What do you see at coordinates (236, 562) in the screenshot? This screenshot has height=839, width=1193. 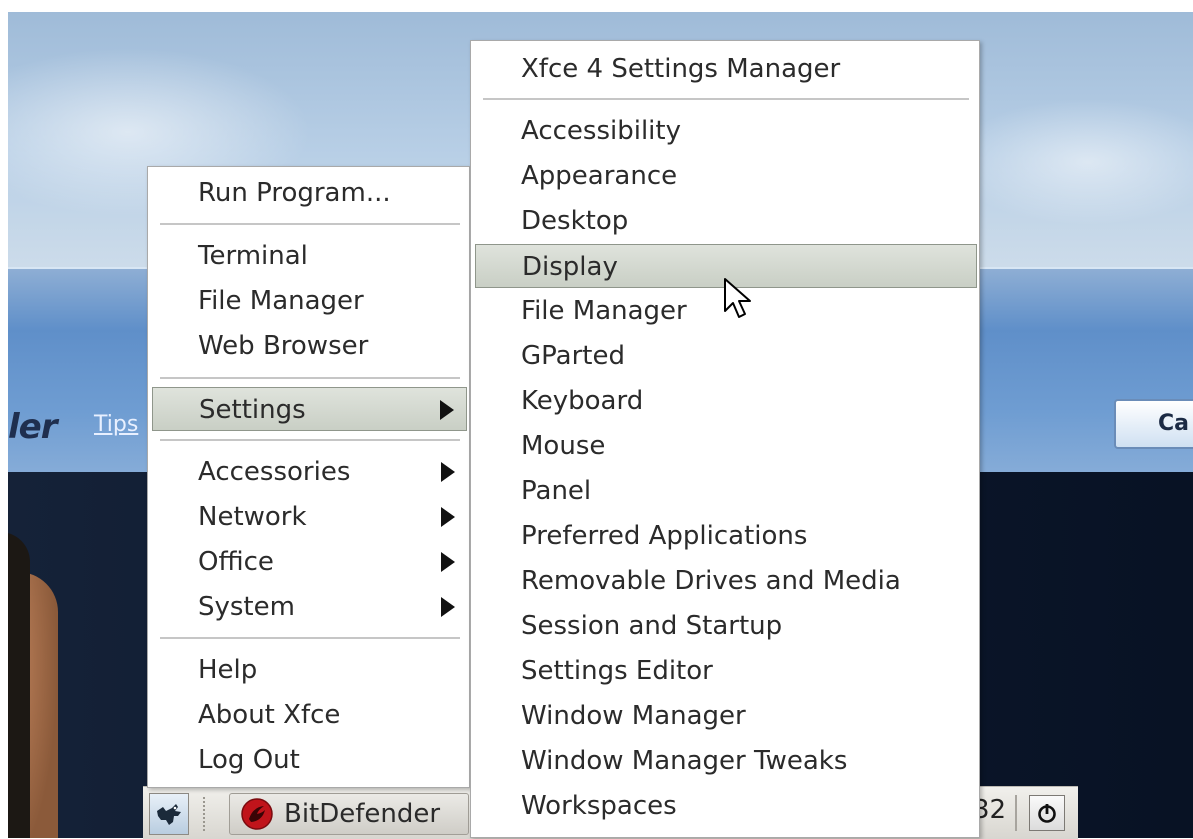 I see `menu-item-label: Office` at bounding box center [236, 562].